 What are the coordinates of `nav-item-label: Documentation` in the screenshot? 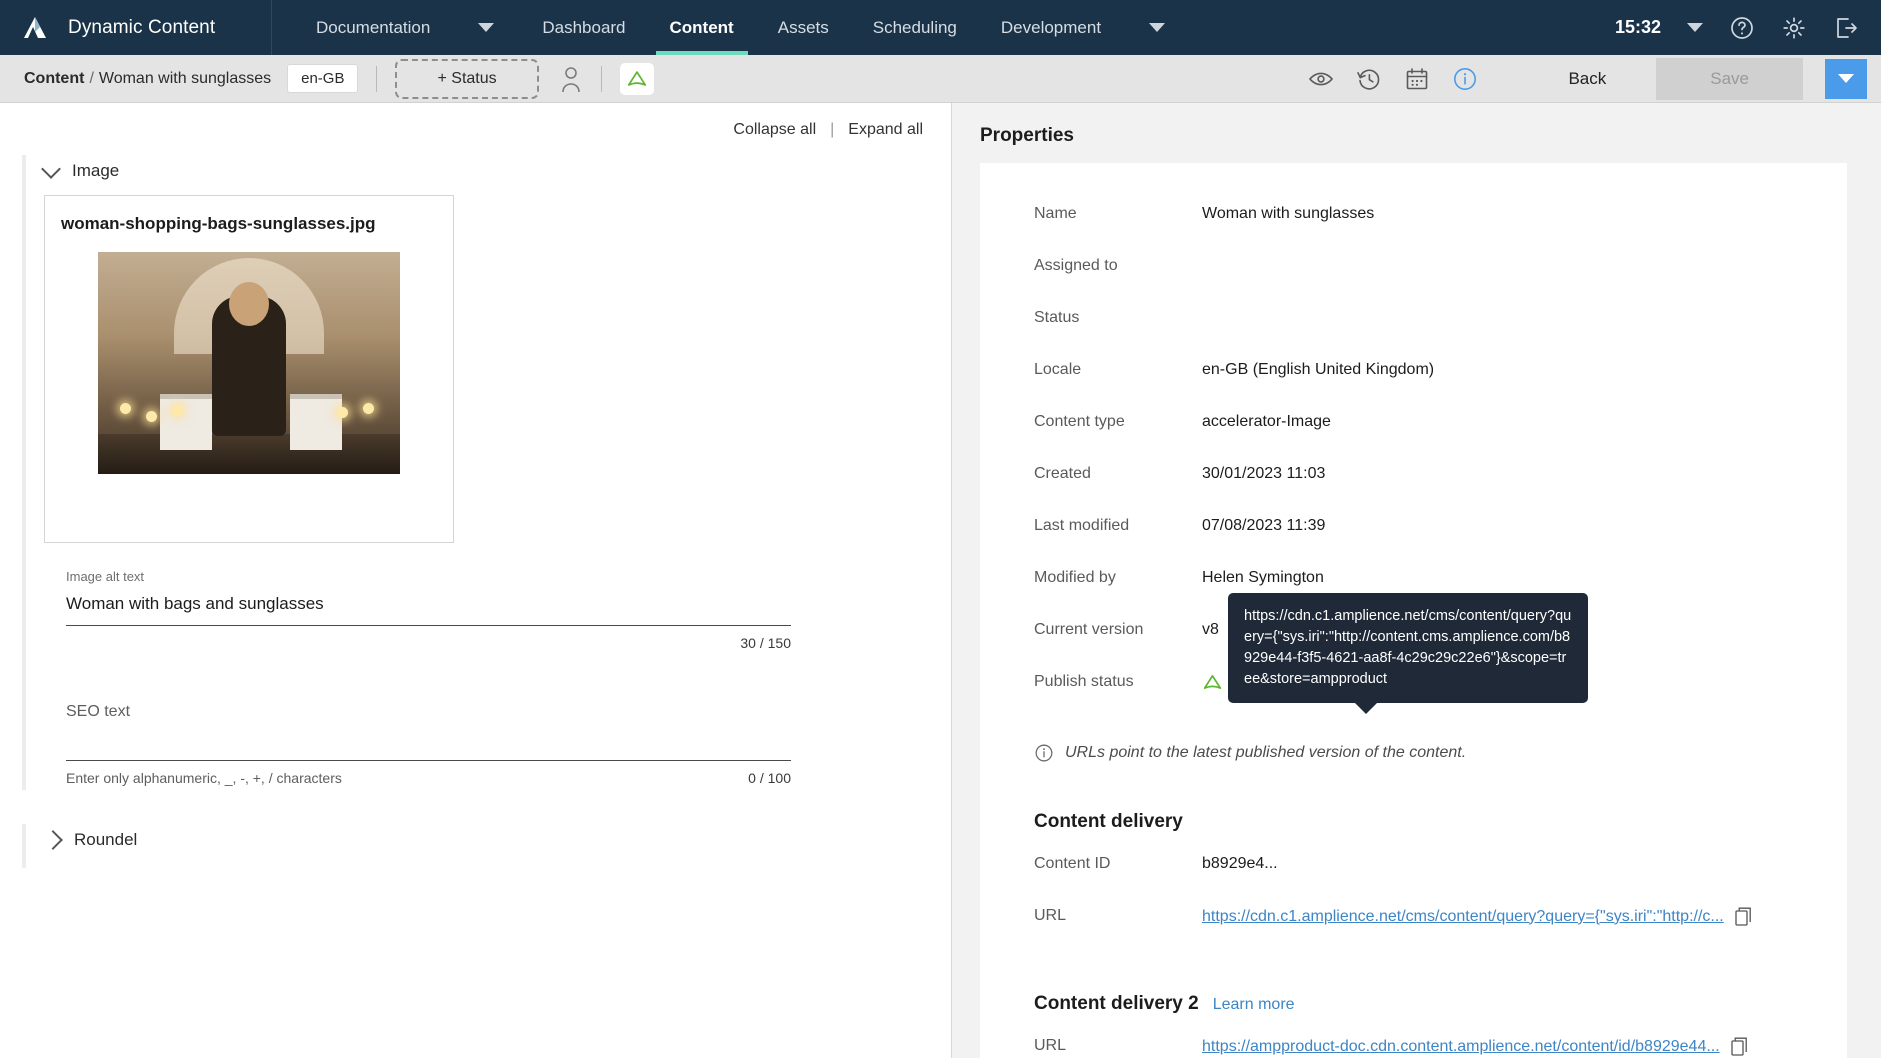 It's located at (373, 27).